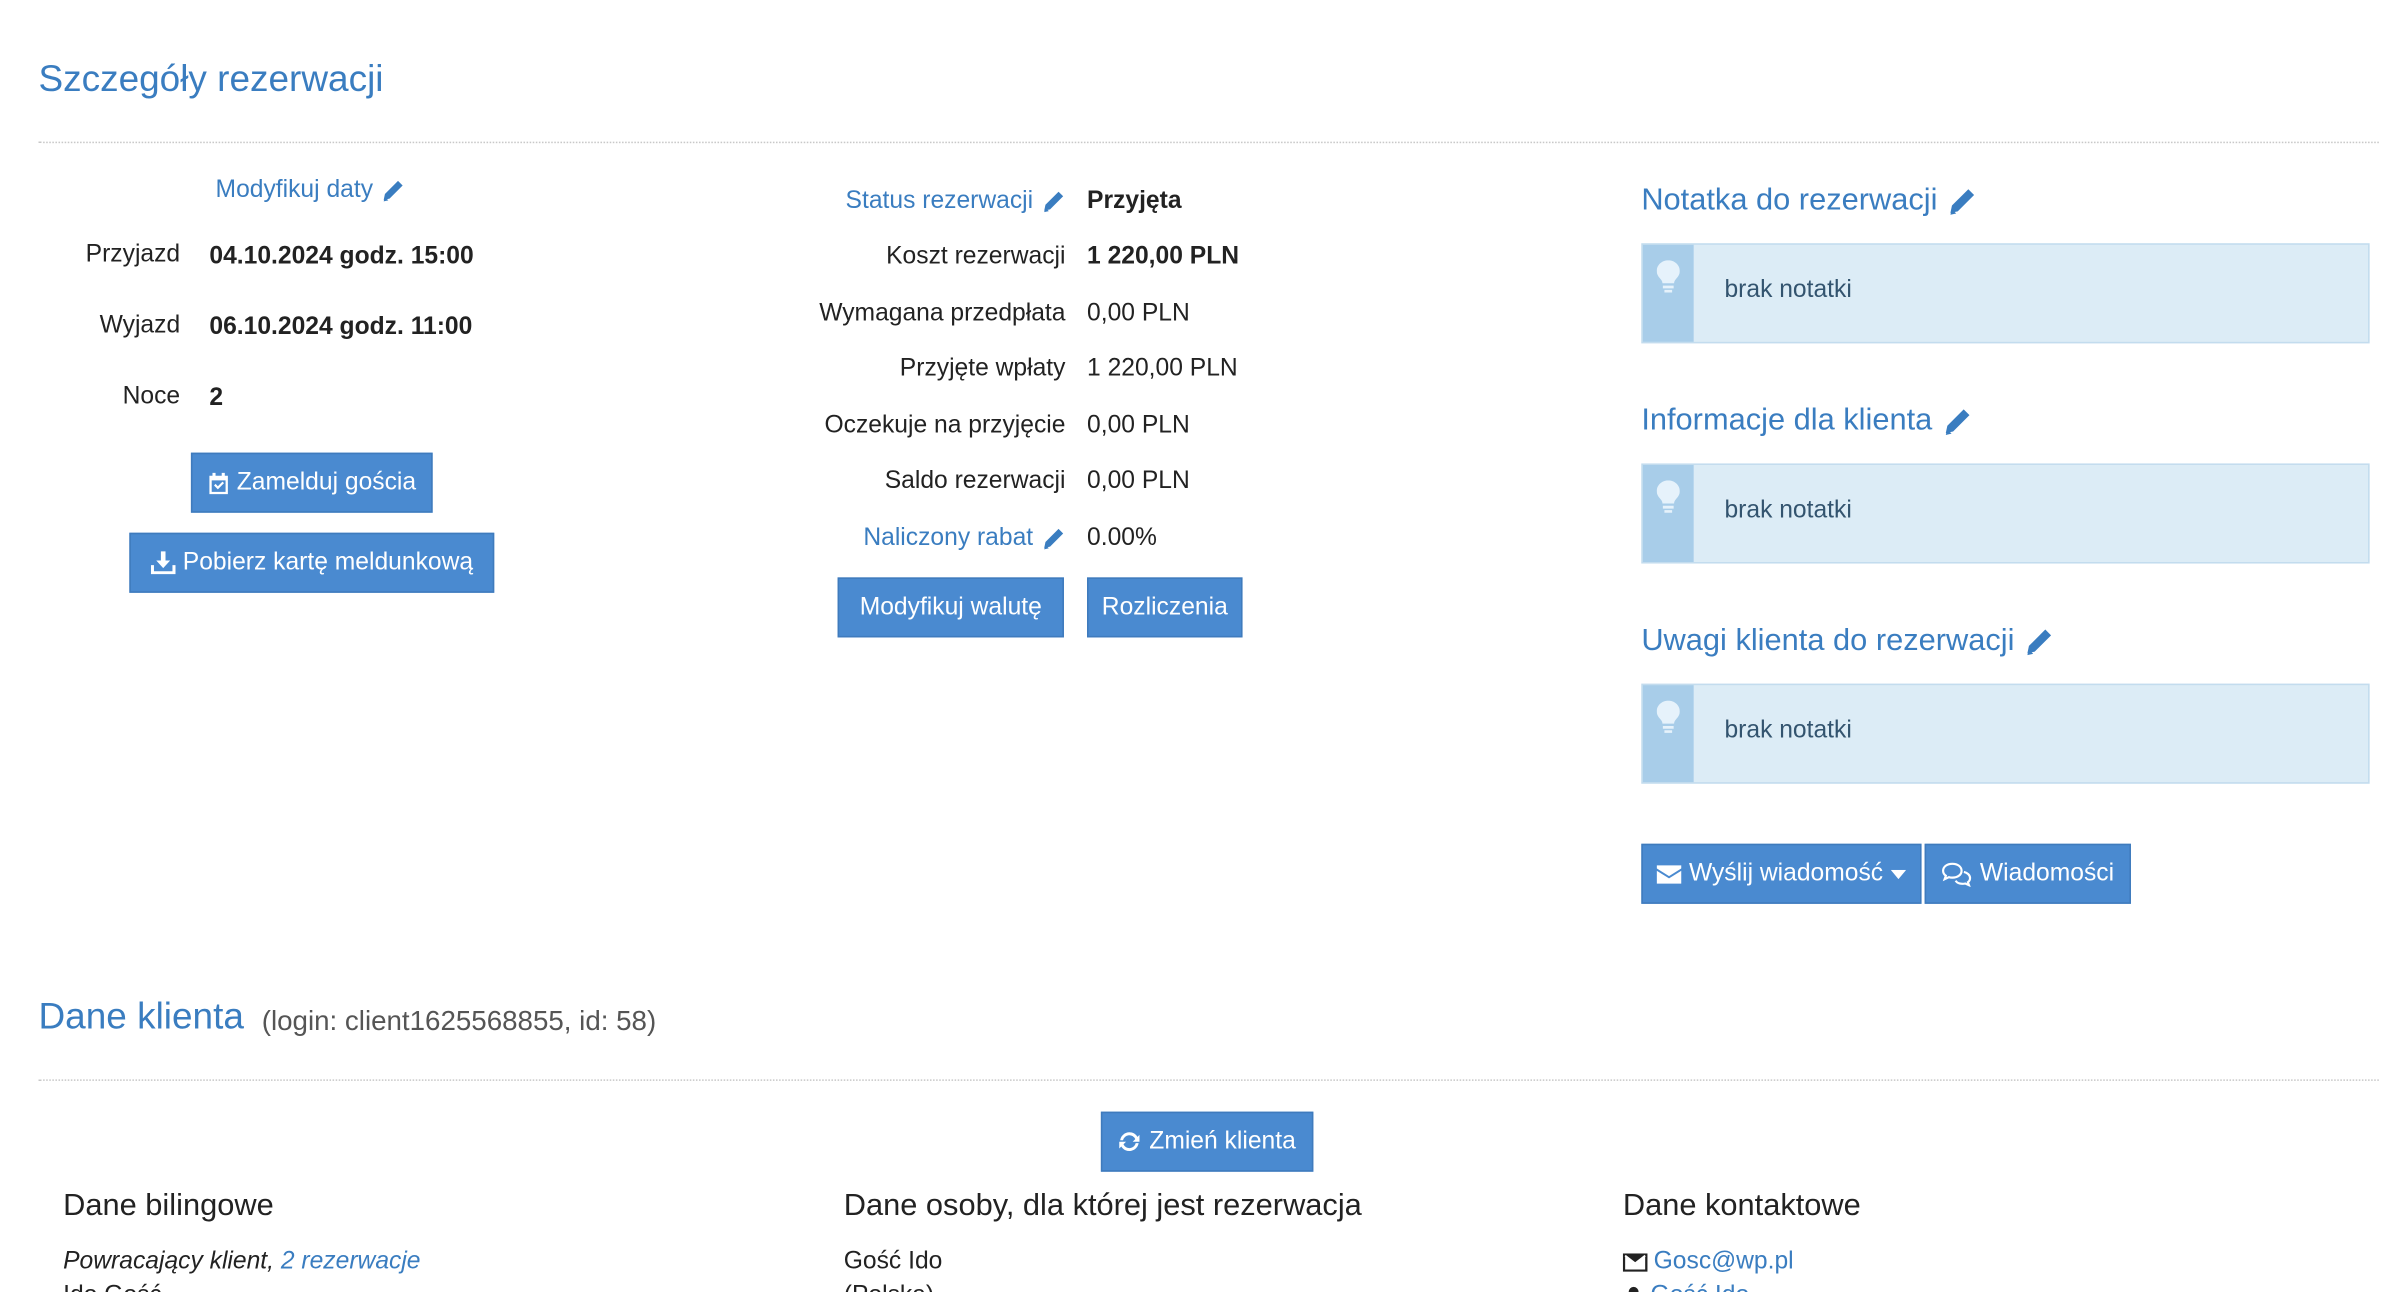 The width and height of the screenshot is (2402, 1292). Describe the element at coordinates (341, 327) in the screenshot. I see `departure-value: 06.10.2024 godz. 11:00` at that location.